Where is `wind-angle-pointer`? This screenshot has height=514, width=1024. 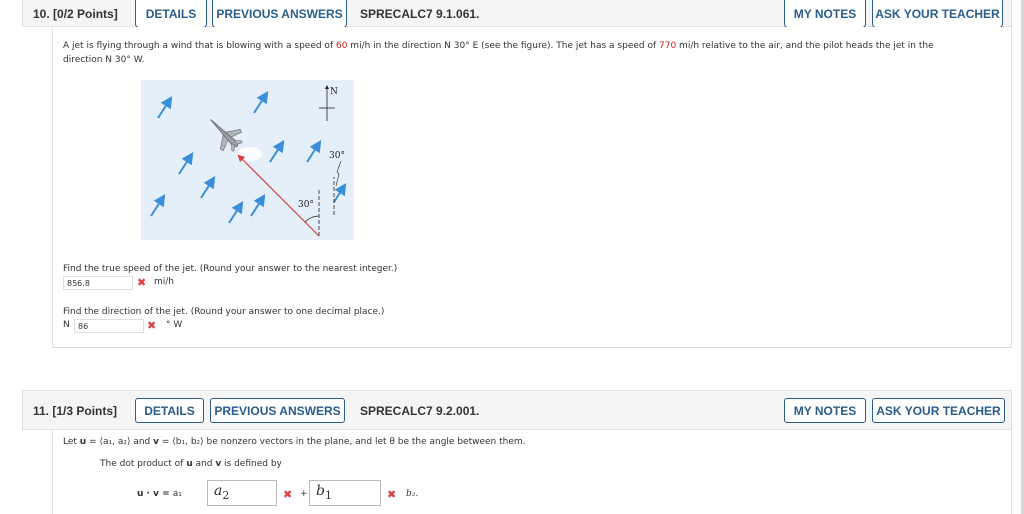 wind-angle-pointer is located at coordinates (338, 173).